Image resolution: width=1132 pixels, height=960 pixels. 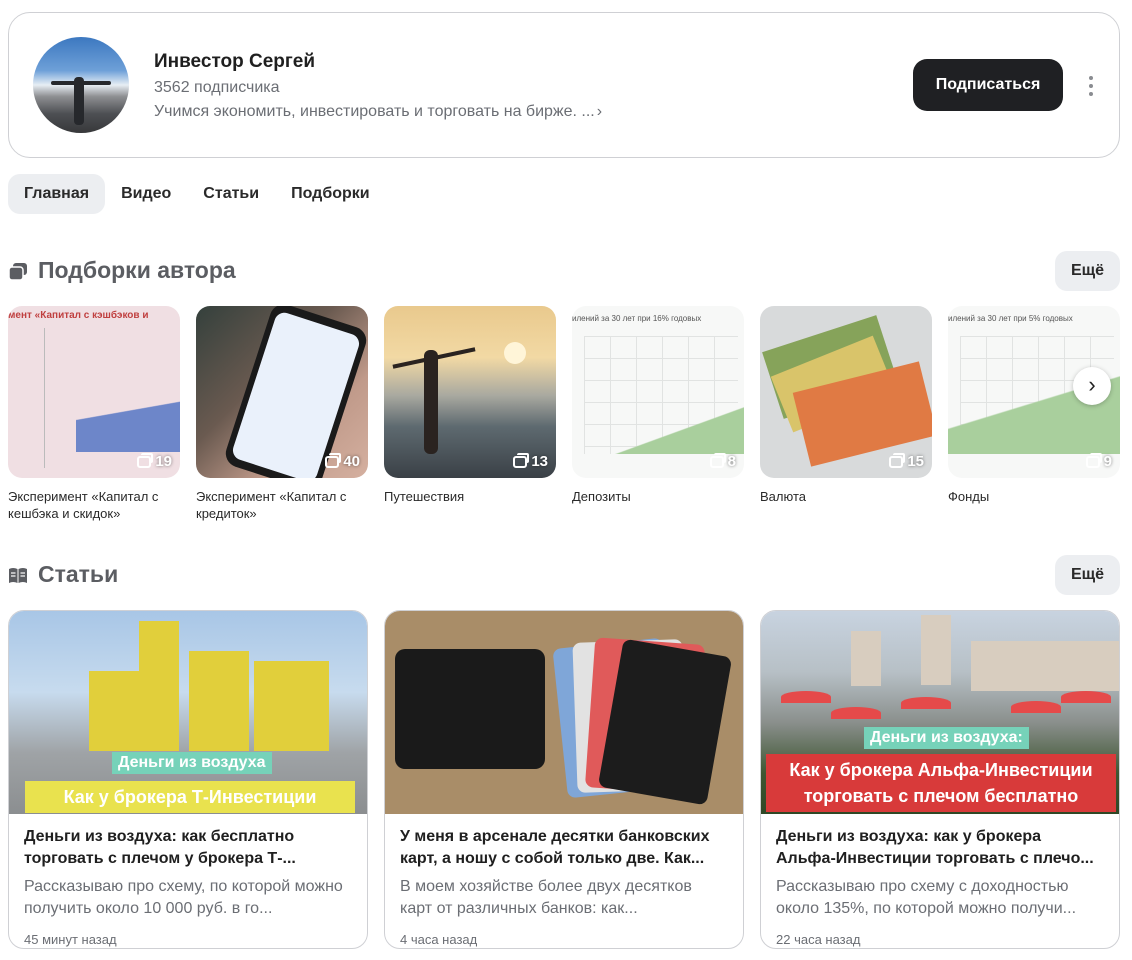 I want to click on articles-more-button: Ещё, so click(x=1087, y=575).